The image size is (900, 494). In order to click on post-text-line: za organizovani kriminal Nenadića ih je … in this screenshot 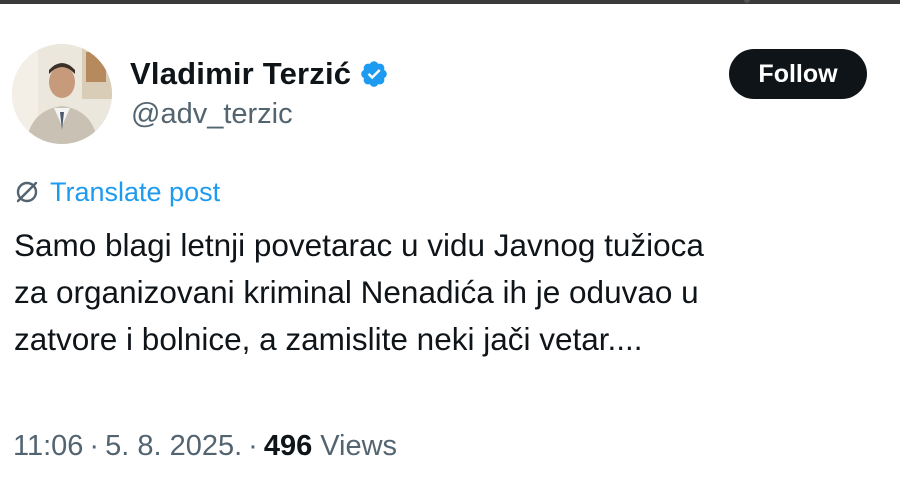, I will do `click(356, 292)`.